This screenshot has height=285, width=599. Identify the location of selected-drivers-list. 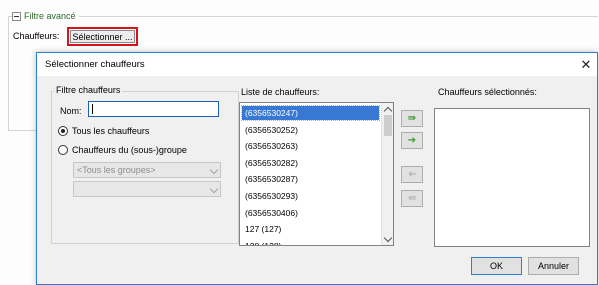
(512, 177).